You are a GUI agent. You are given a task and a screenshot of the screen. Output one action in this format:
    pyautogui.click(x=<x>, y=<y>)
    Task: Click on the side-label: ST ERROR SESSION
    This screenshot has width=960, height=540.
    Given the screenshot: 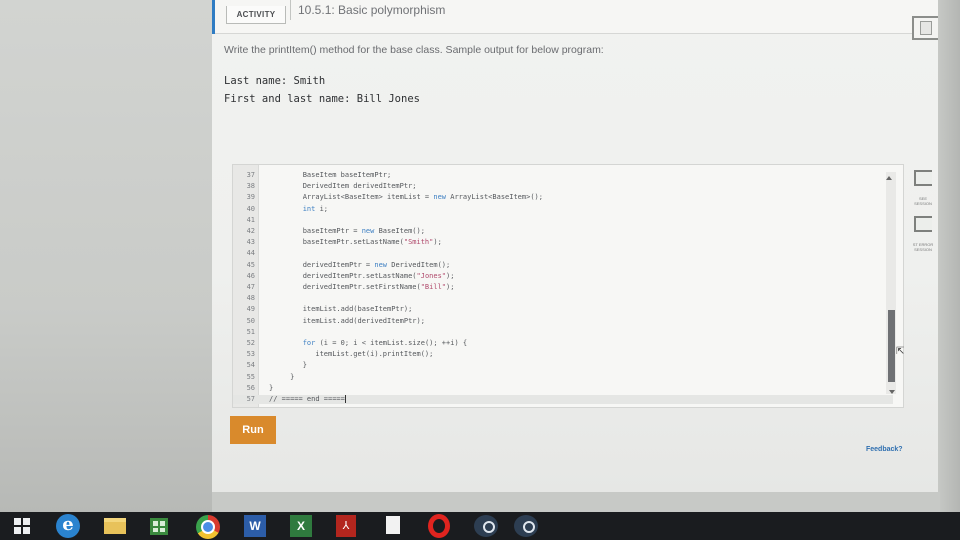 What is the action you would take?
    pyautogui.click(x=923, y=247)
    